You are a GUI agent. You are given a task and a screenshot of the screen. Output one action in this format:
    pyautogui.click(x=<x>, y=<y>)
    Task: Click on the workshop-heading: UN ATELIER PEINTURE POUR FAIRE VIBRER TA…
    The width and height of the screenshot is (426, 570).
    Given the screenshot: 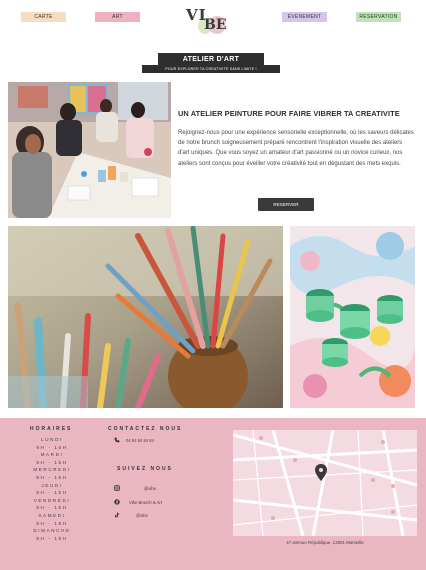 What is the action you would take?
    pyautogui.click(x=289, y=113)
    